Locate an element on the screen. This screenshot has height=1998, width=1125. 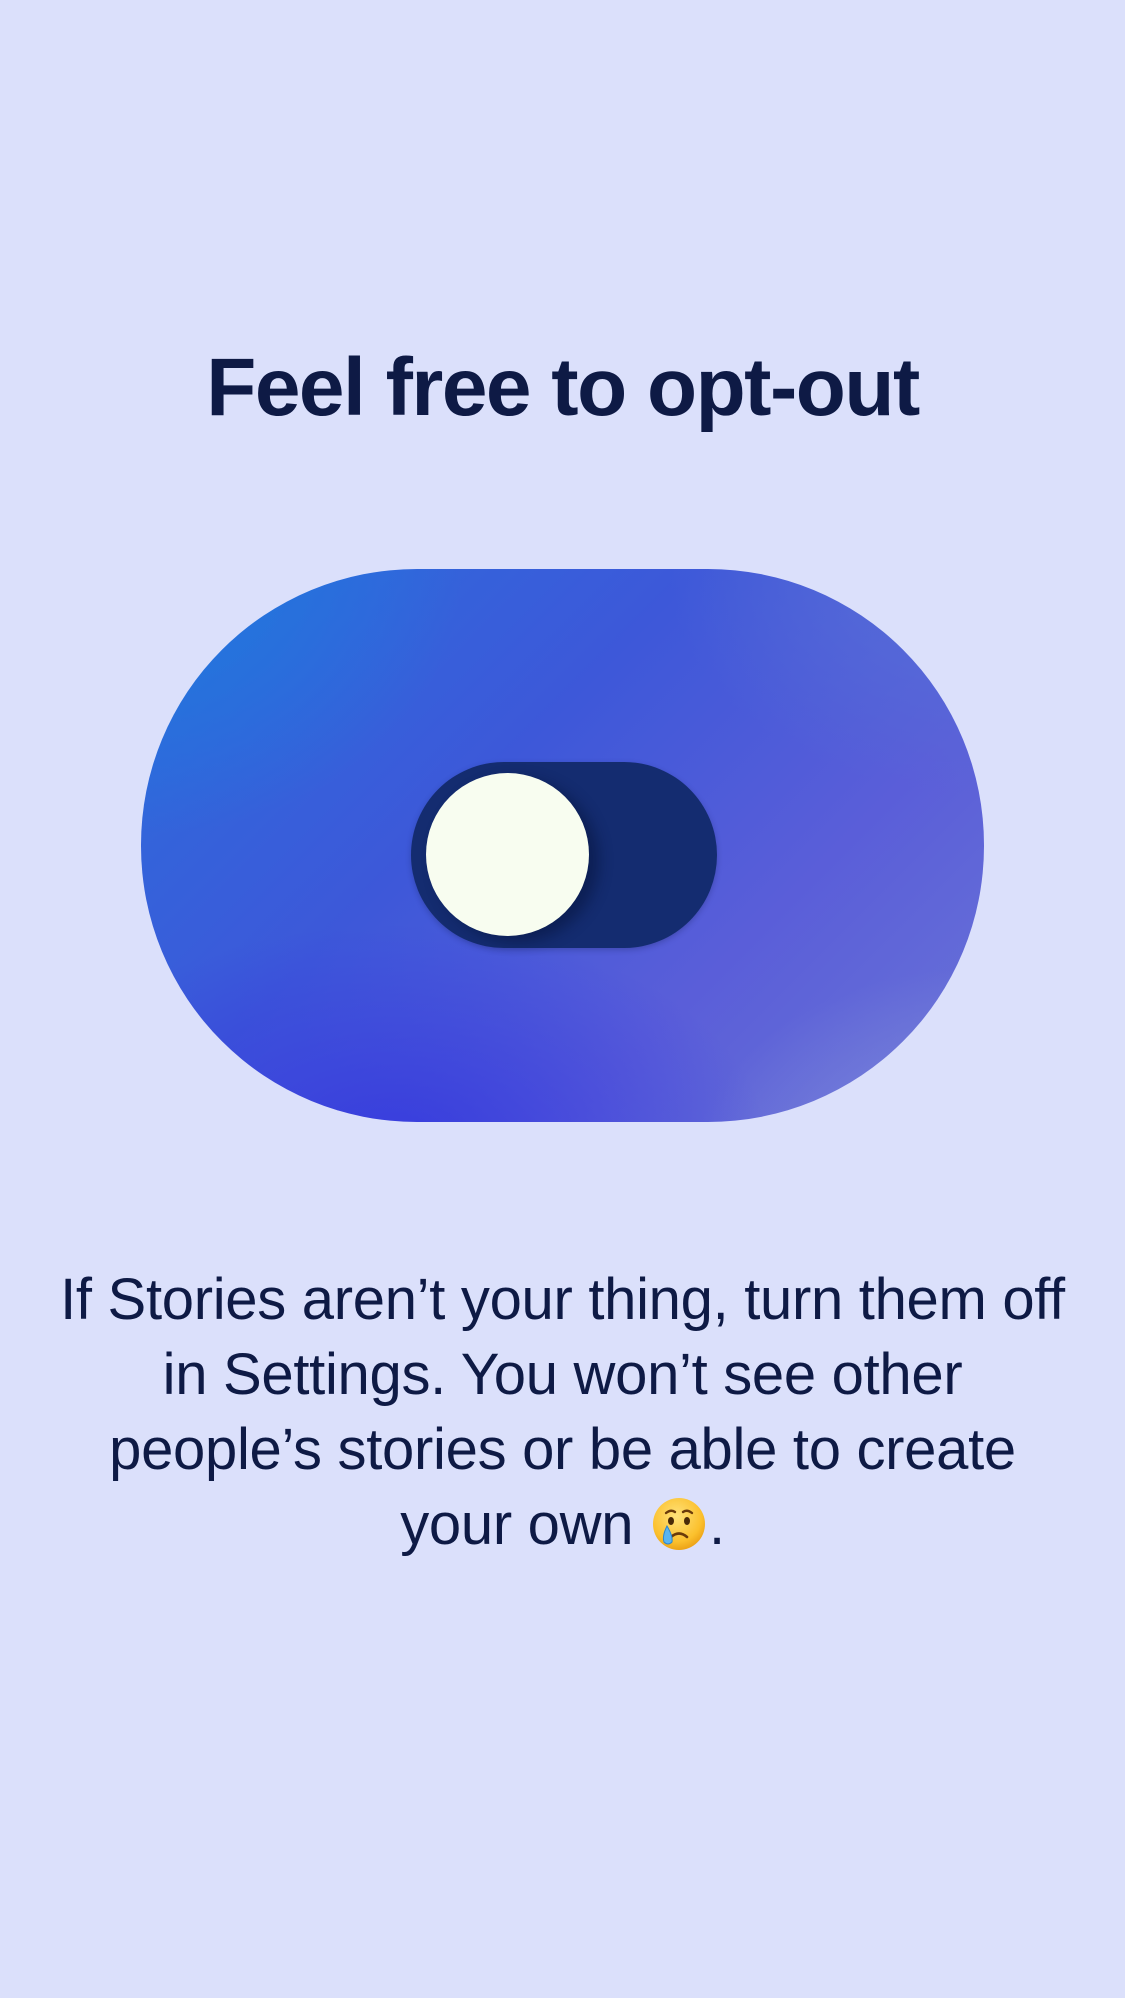
stories-toggle-illustration is located at coordinates (564, 855).